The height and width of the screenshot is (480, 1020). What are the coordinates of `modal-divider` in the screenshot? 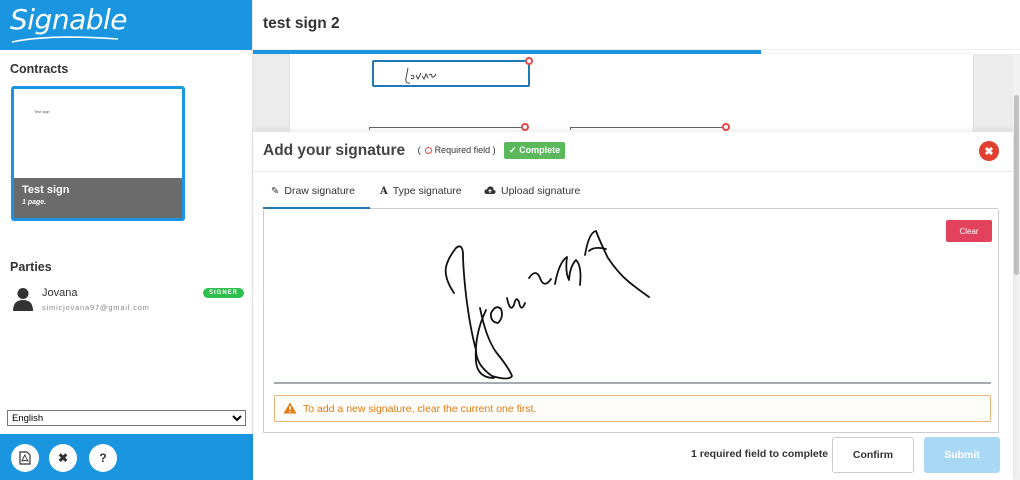 It's located at (633, 171).